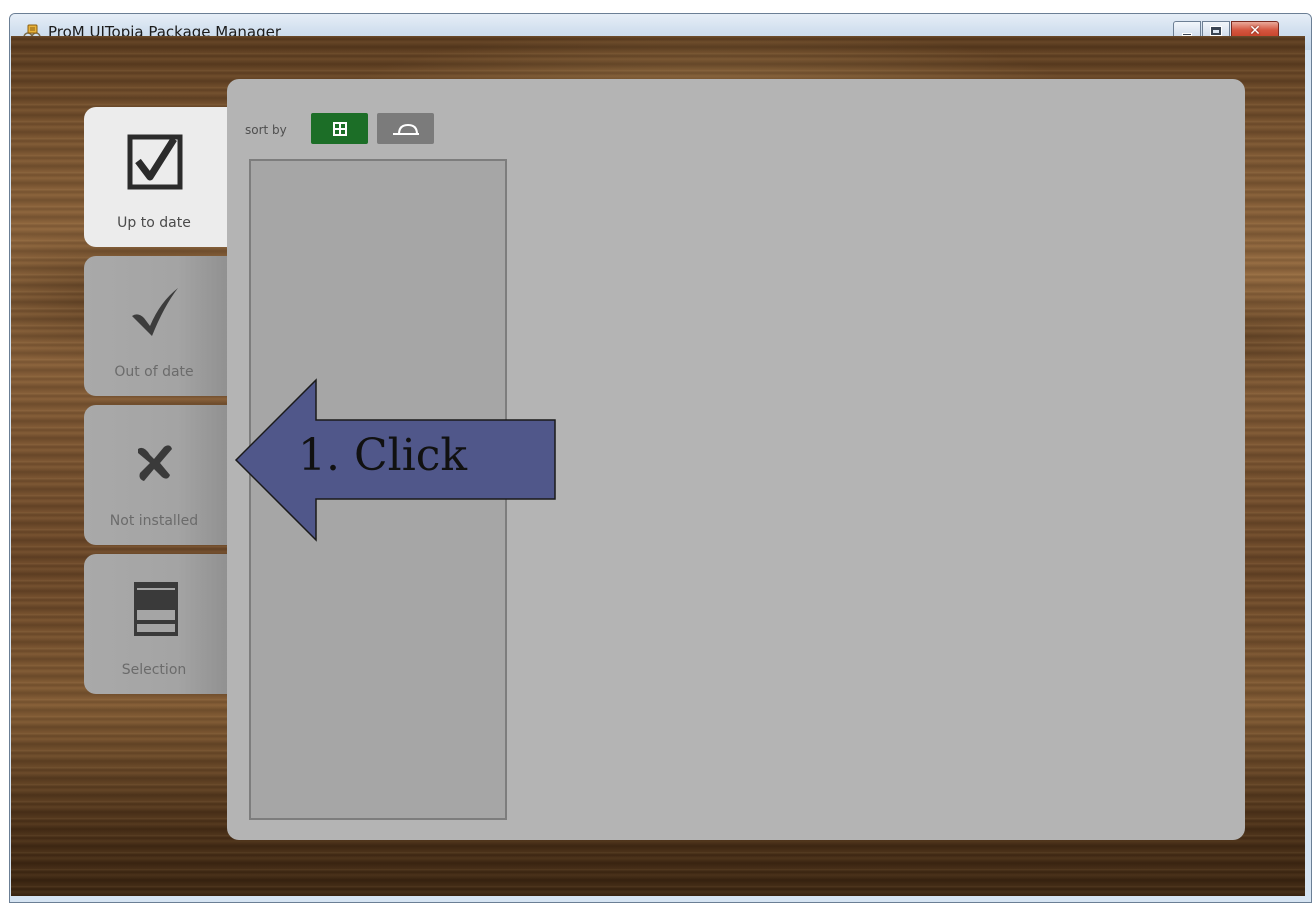  I want to click on tab-label-out-of-date: Out of date, so click(154, 372).